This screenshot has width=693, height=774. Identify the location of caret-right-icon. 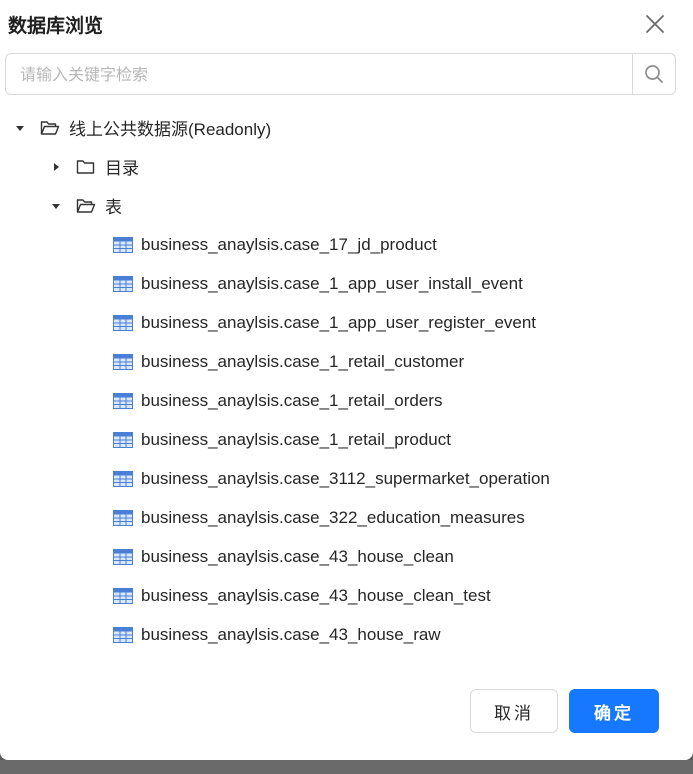
(56, 167).